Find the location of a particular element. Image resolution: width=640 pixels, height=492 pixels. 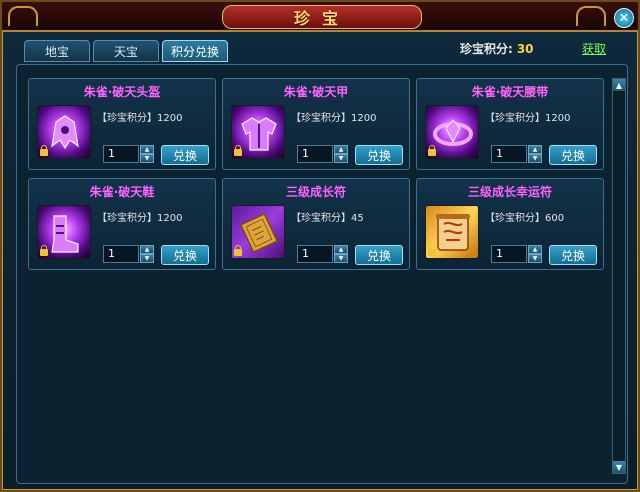

close-icon: ✕ is located at coordinates (624, 18).